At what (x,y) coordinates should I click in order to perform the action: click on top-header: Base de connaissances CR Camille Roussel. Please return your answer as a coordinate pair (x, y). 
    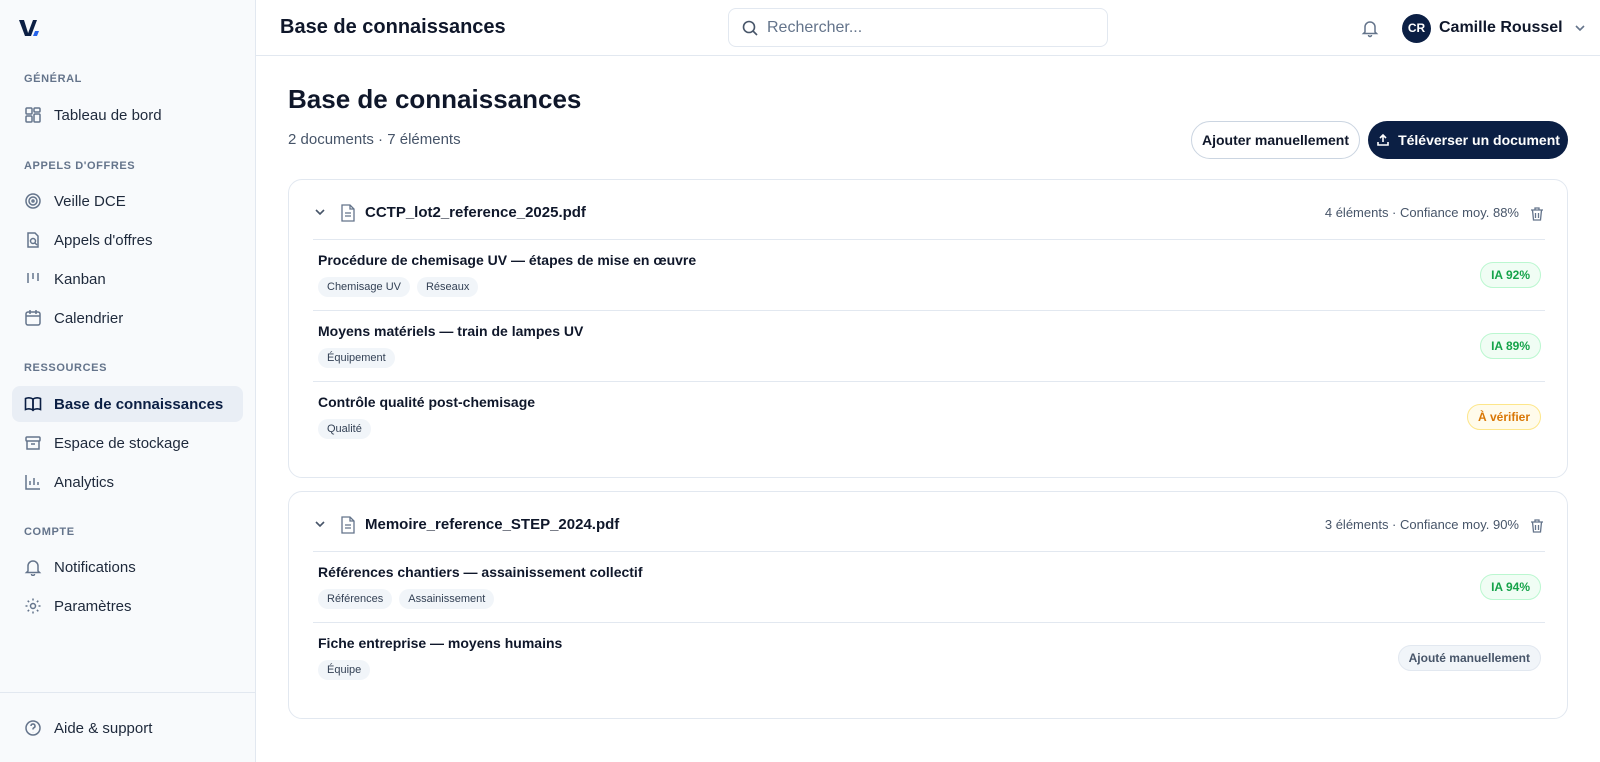
    Looking at the image, I should click on (928, 28).